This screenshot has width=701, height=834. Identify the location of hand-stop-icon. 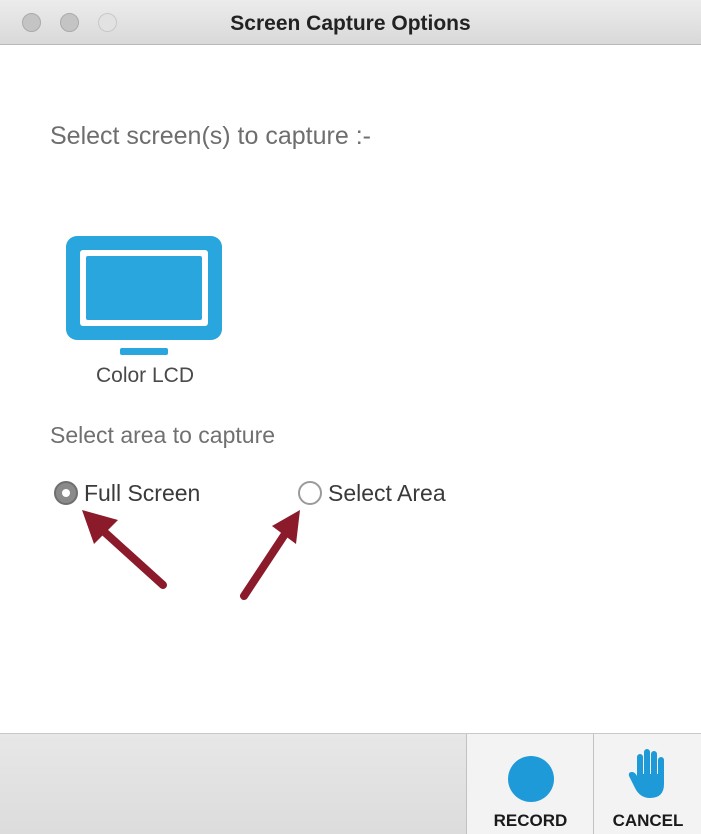
(646, 773).